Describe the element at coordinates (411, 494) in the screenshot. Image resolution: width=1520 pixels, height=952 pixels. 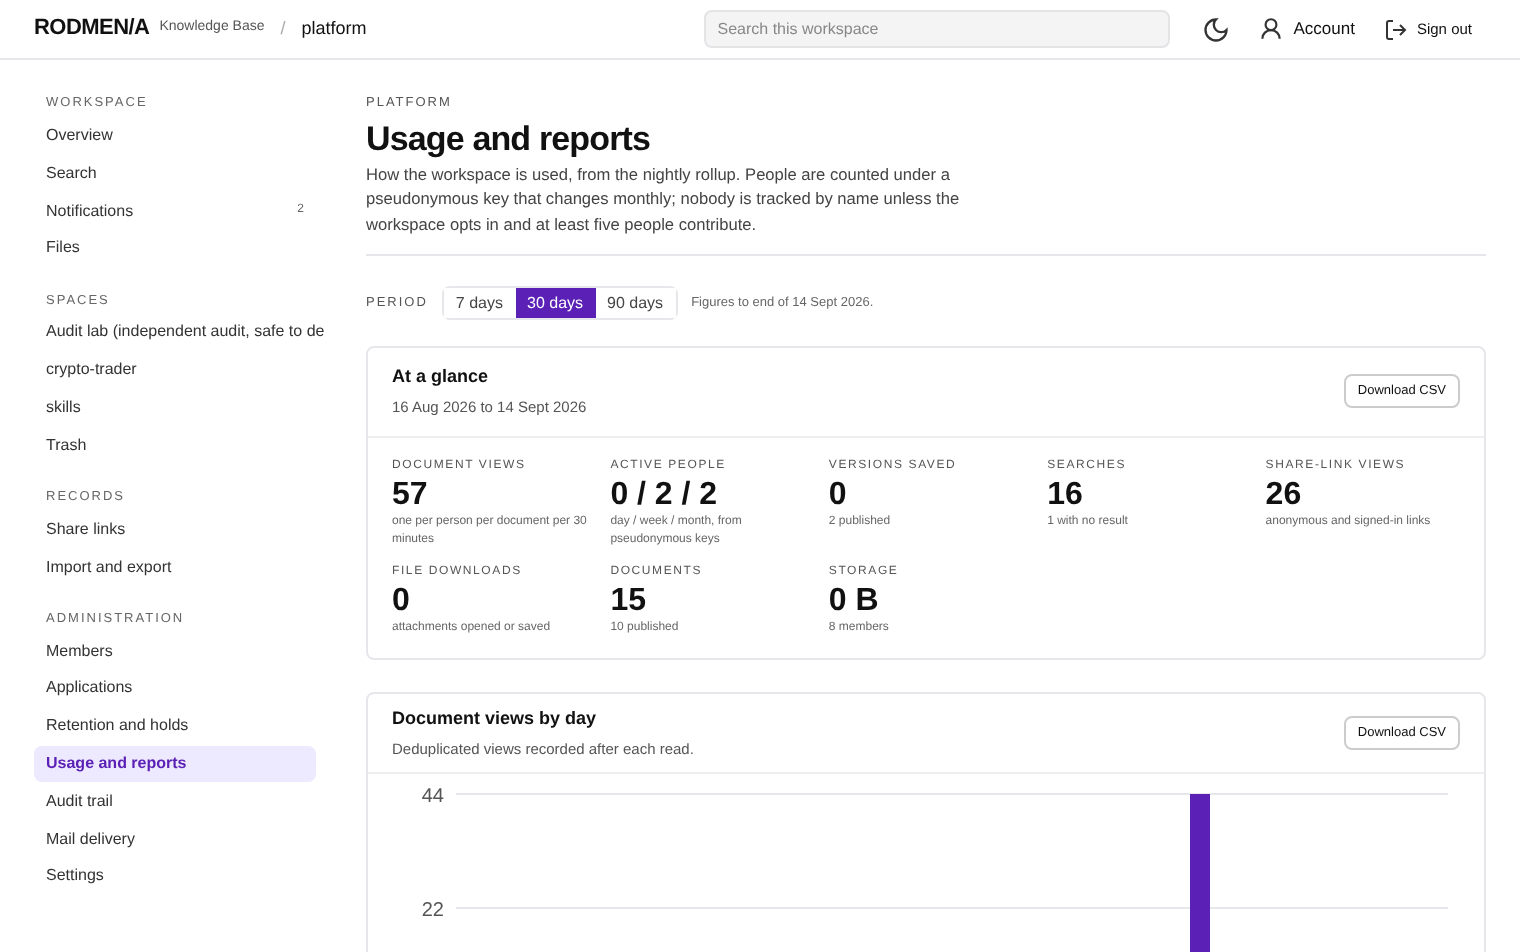
I see `stat-value: 57` at that location.